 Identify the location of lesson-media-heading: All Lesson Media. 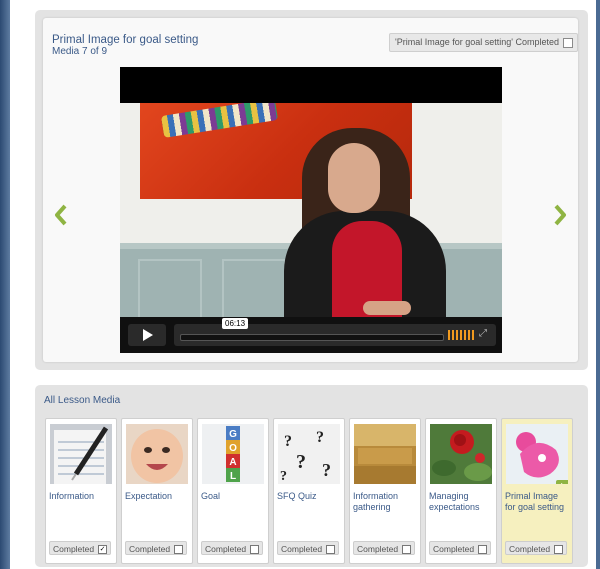
(82, 400).